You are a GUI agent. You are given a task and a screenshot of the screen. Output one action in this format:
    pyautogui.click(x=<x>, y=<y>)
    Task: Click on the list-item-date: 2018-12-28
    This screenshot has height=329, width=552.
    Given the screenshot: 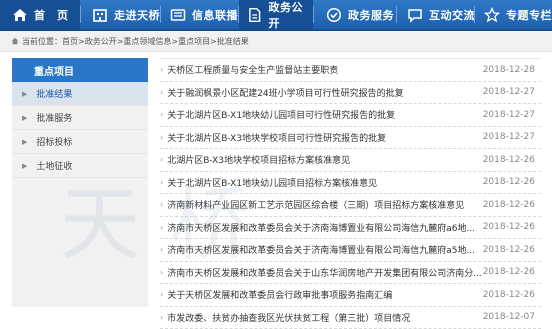 What is the action you would take?
    pyautogui.click(x=509, y=70)
    